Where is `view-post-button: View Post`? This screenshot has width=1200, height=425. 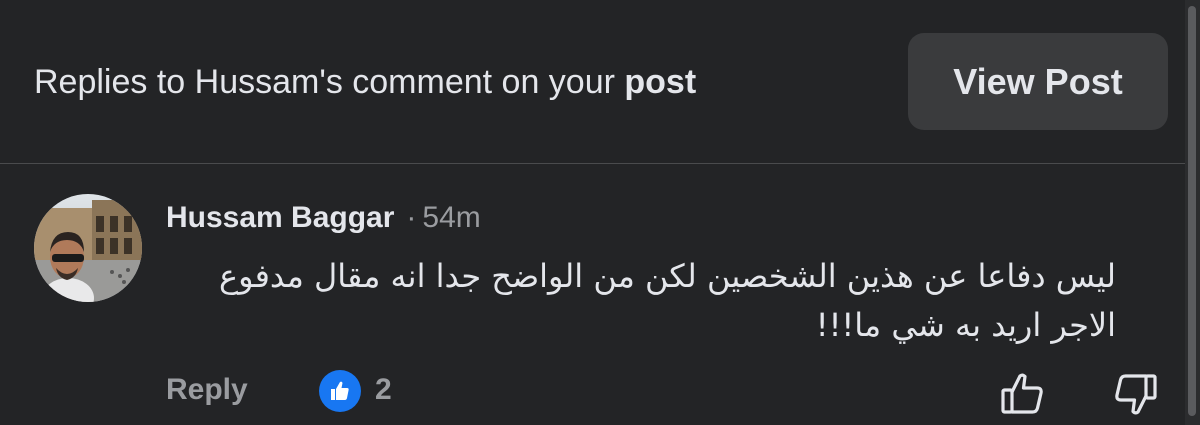
view-post-button: View Post is located at coordinates (1038, 81).